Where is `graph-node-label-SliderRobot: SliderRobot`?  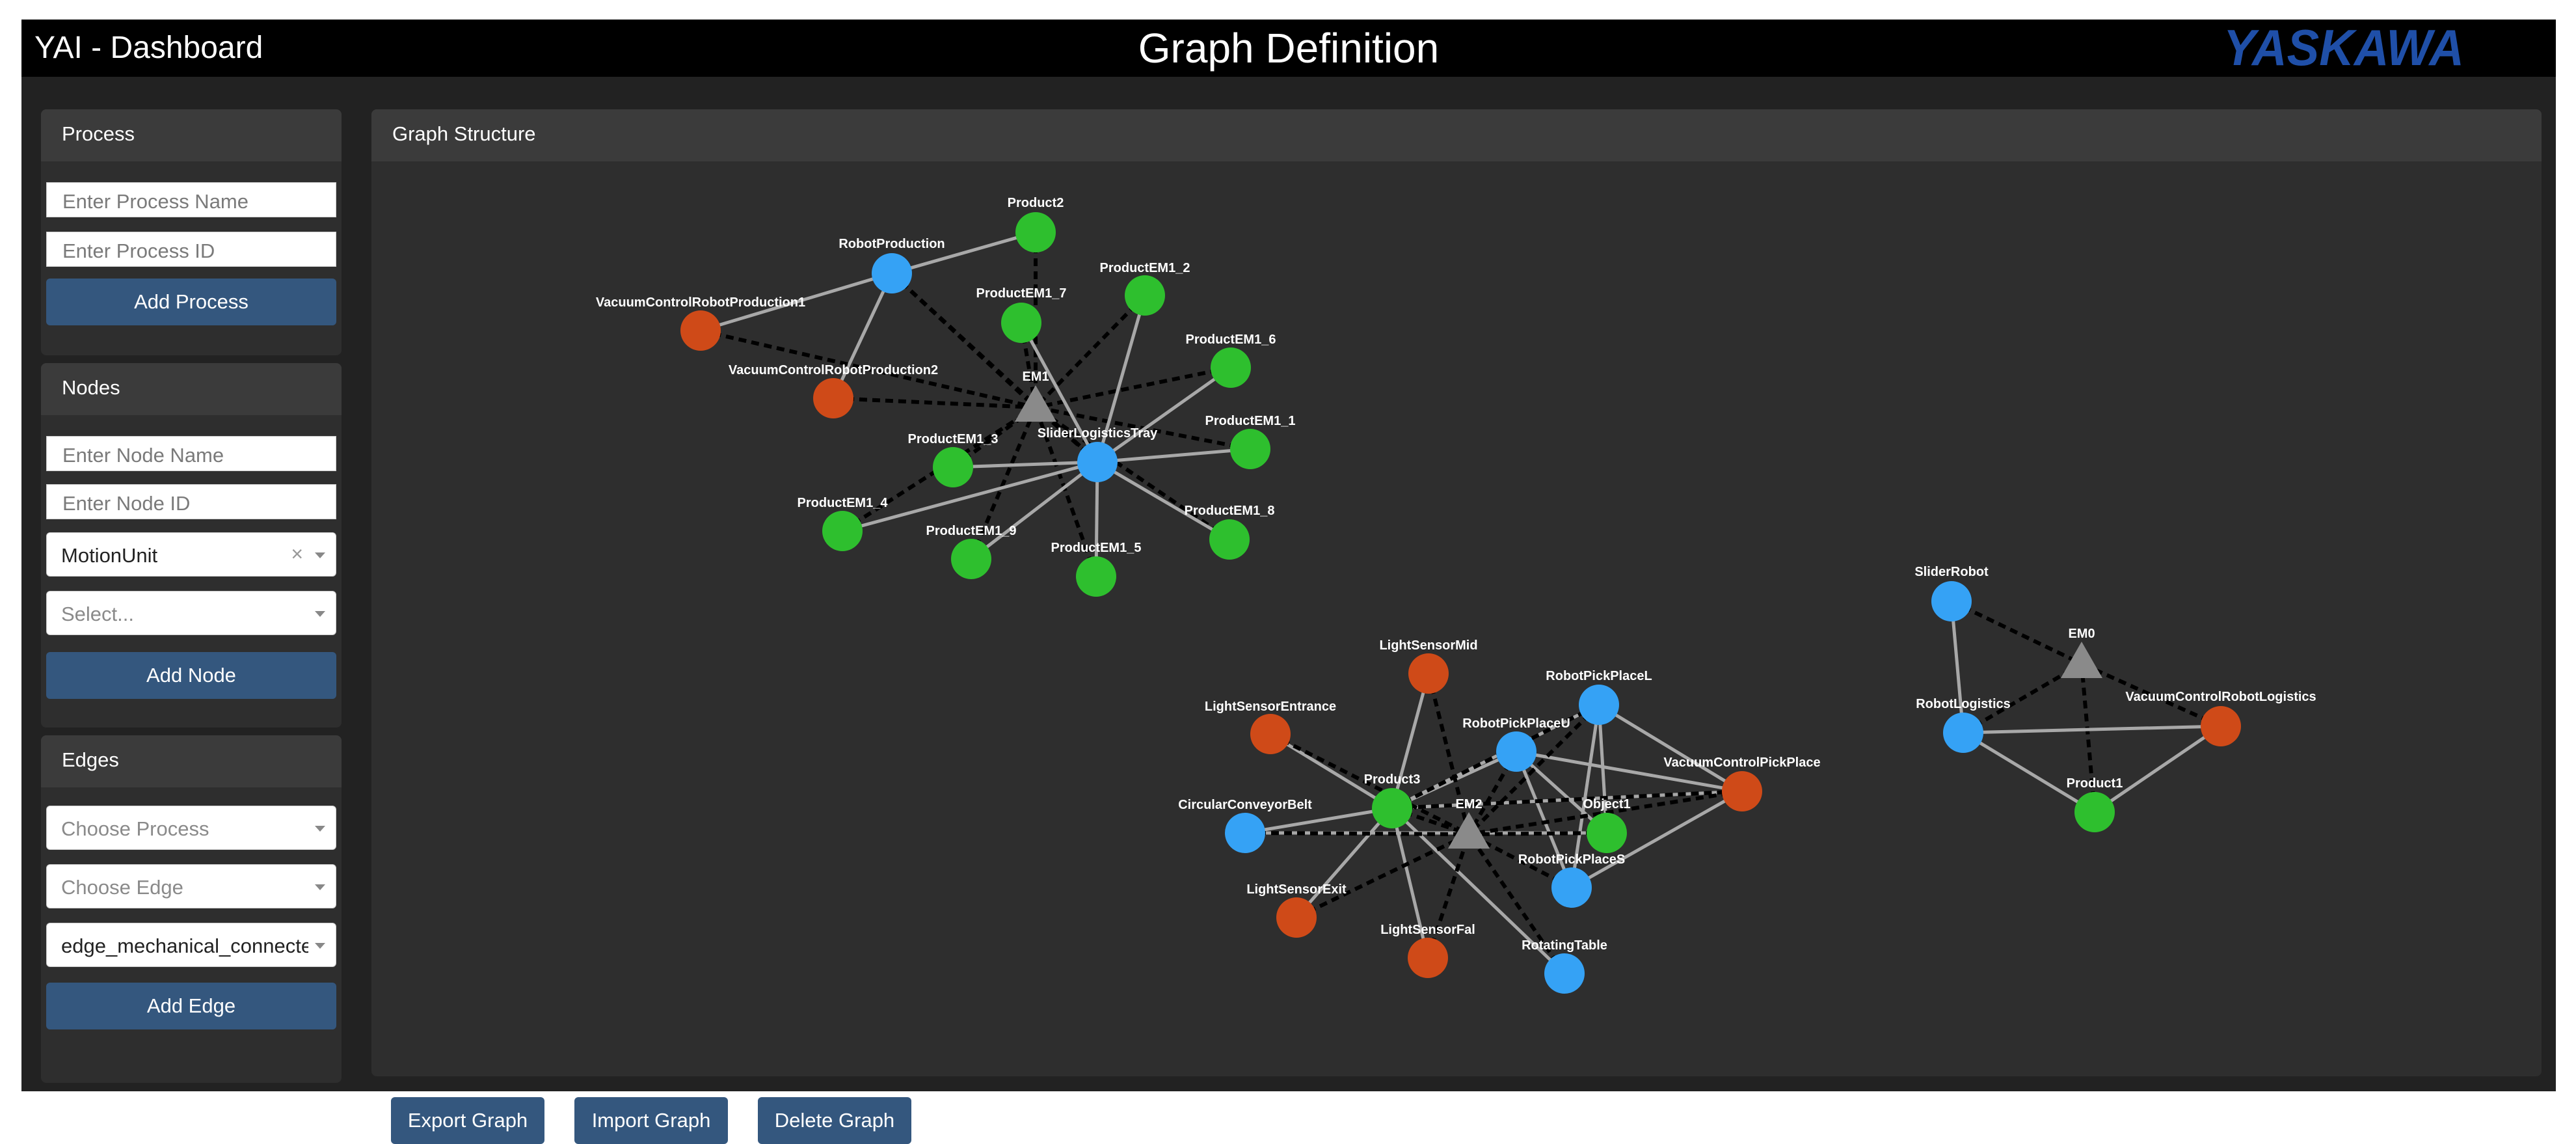 graph-node-label-SliderRobot: SliderRobot is located at coordinates (1951, 572).